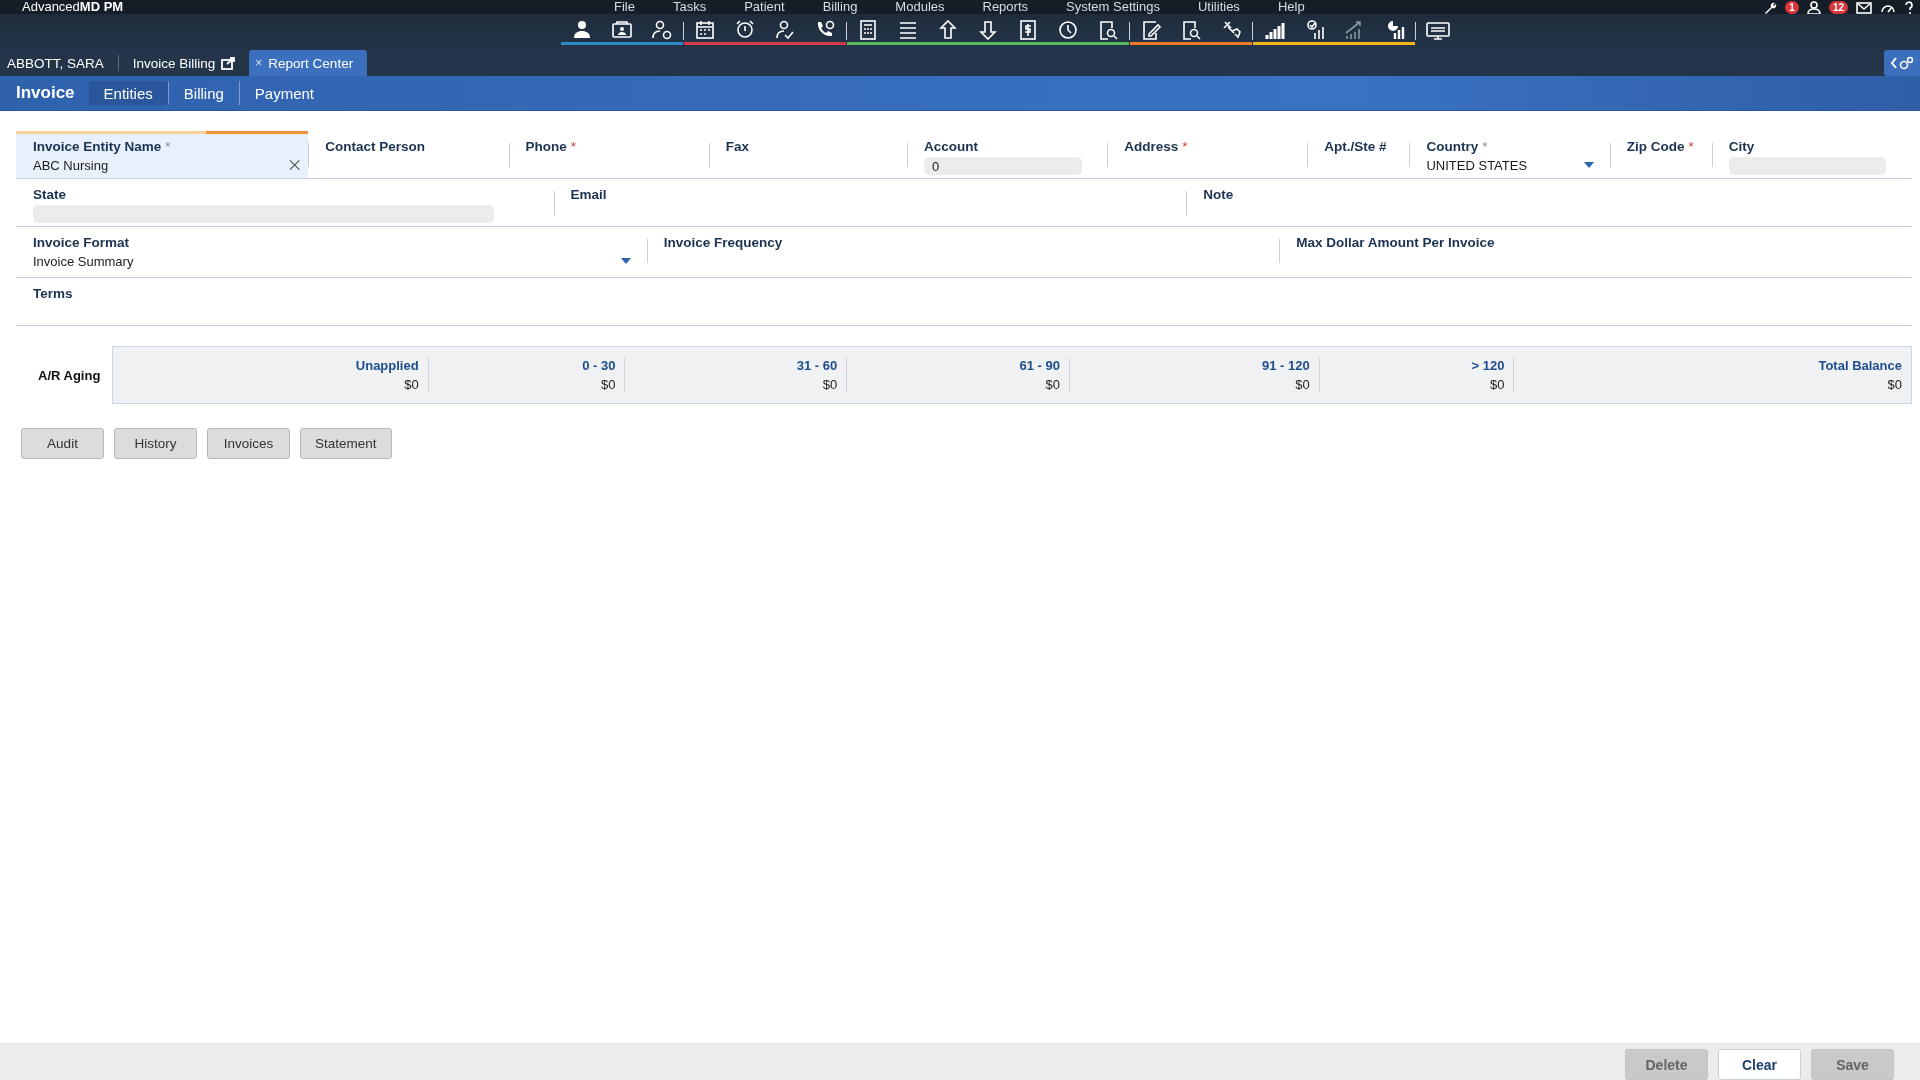 This screenshot has width=1920, height=1080. Describe the element at coordinates (1909, 7) in the screenshot. I see `help-icon` at that location.